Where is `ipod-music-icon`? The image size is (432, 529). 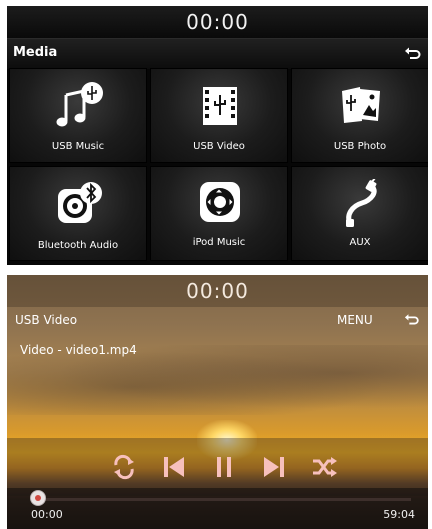 ipod-music-icon is located at coordinates (220, 202).